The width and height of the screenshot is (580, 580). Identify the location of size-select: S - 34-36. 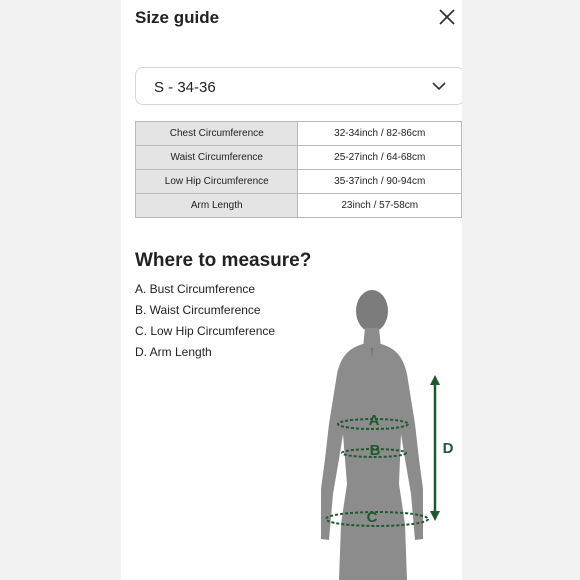
(298, 86).